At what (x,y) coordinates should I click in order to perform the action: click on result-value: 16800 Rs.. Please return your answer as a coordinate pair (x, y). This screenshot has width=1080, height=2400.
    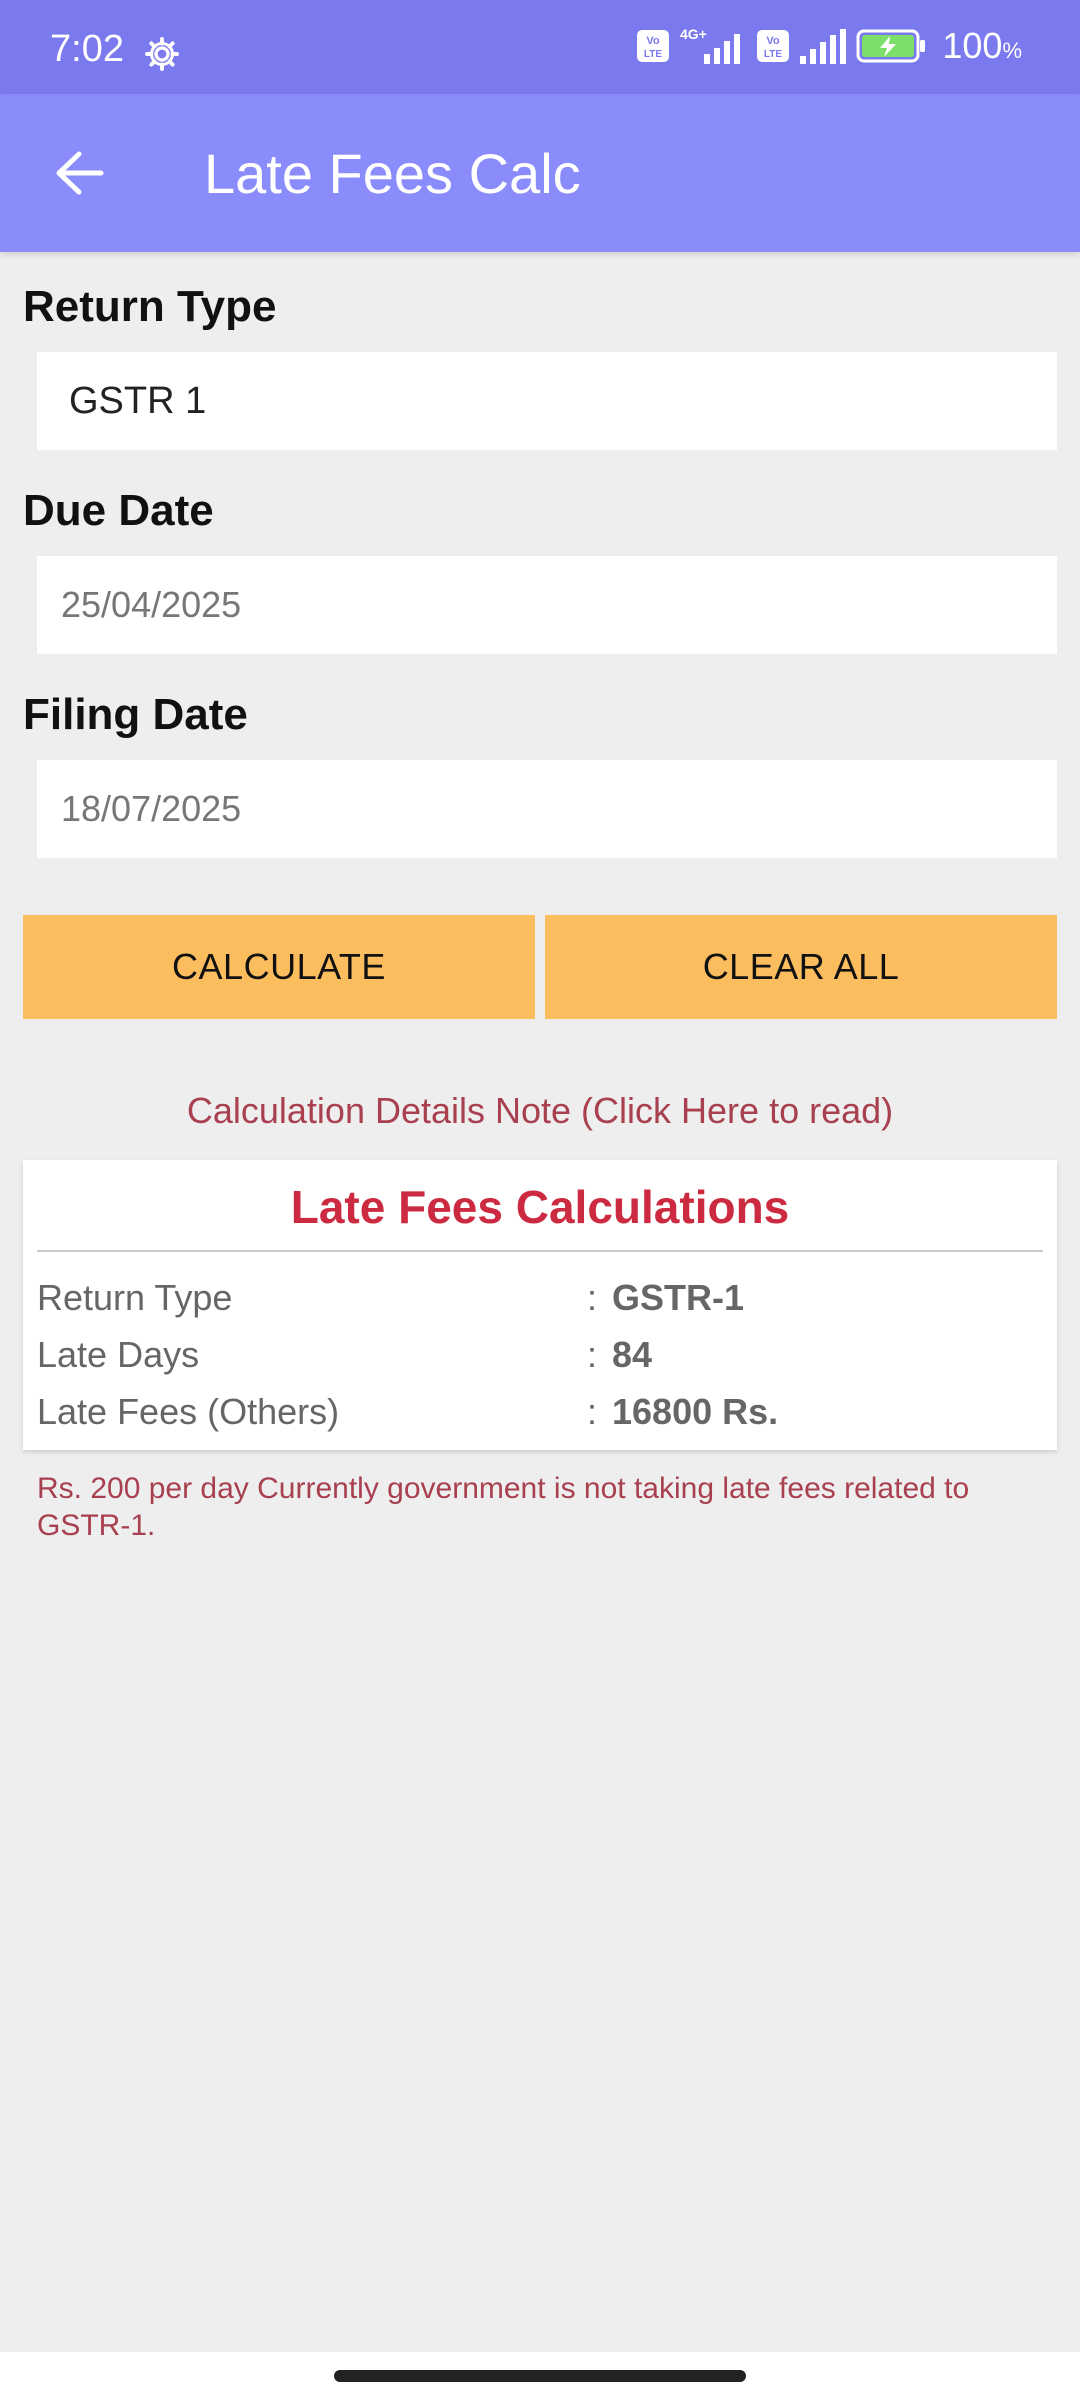
    Looking at the image, I should click on (695, 1411).